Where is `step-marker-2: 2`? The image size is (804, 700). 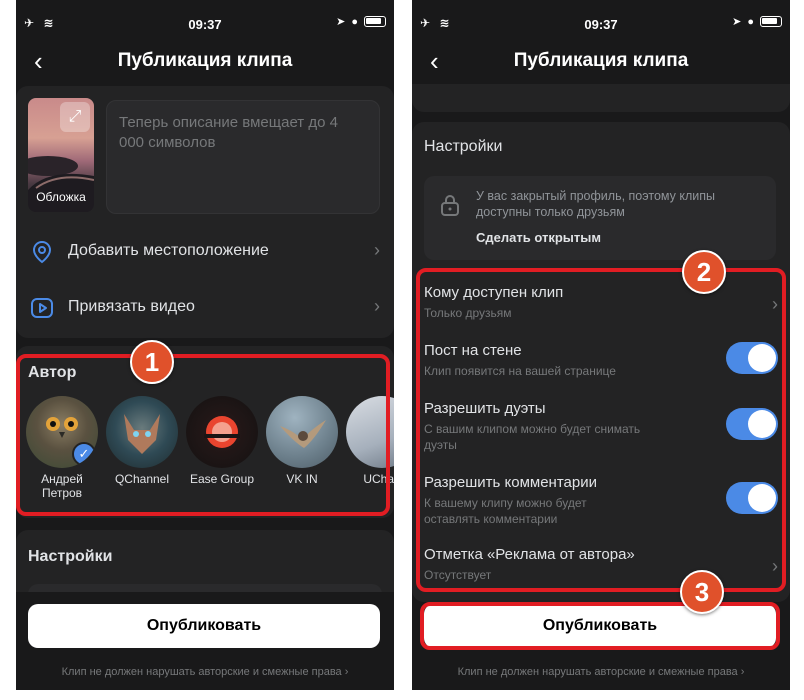
step-marker-2: 2 is located at coordinates (704, 272).